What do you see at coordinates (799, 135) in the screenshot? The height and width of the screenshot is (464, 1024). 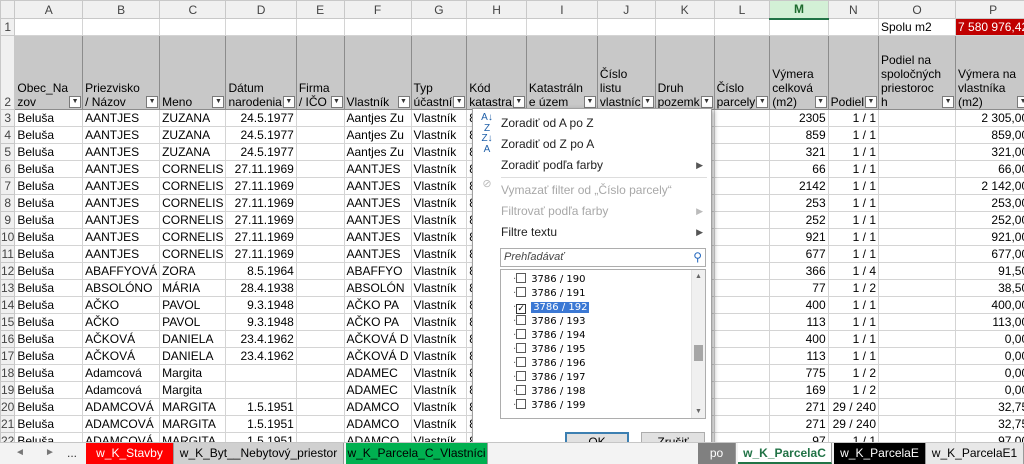 I see `cell: 859` at bounding box center [799, 135].